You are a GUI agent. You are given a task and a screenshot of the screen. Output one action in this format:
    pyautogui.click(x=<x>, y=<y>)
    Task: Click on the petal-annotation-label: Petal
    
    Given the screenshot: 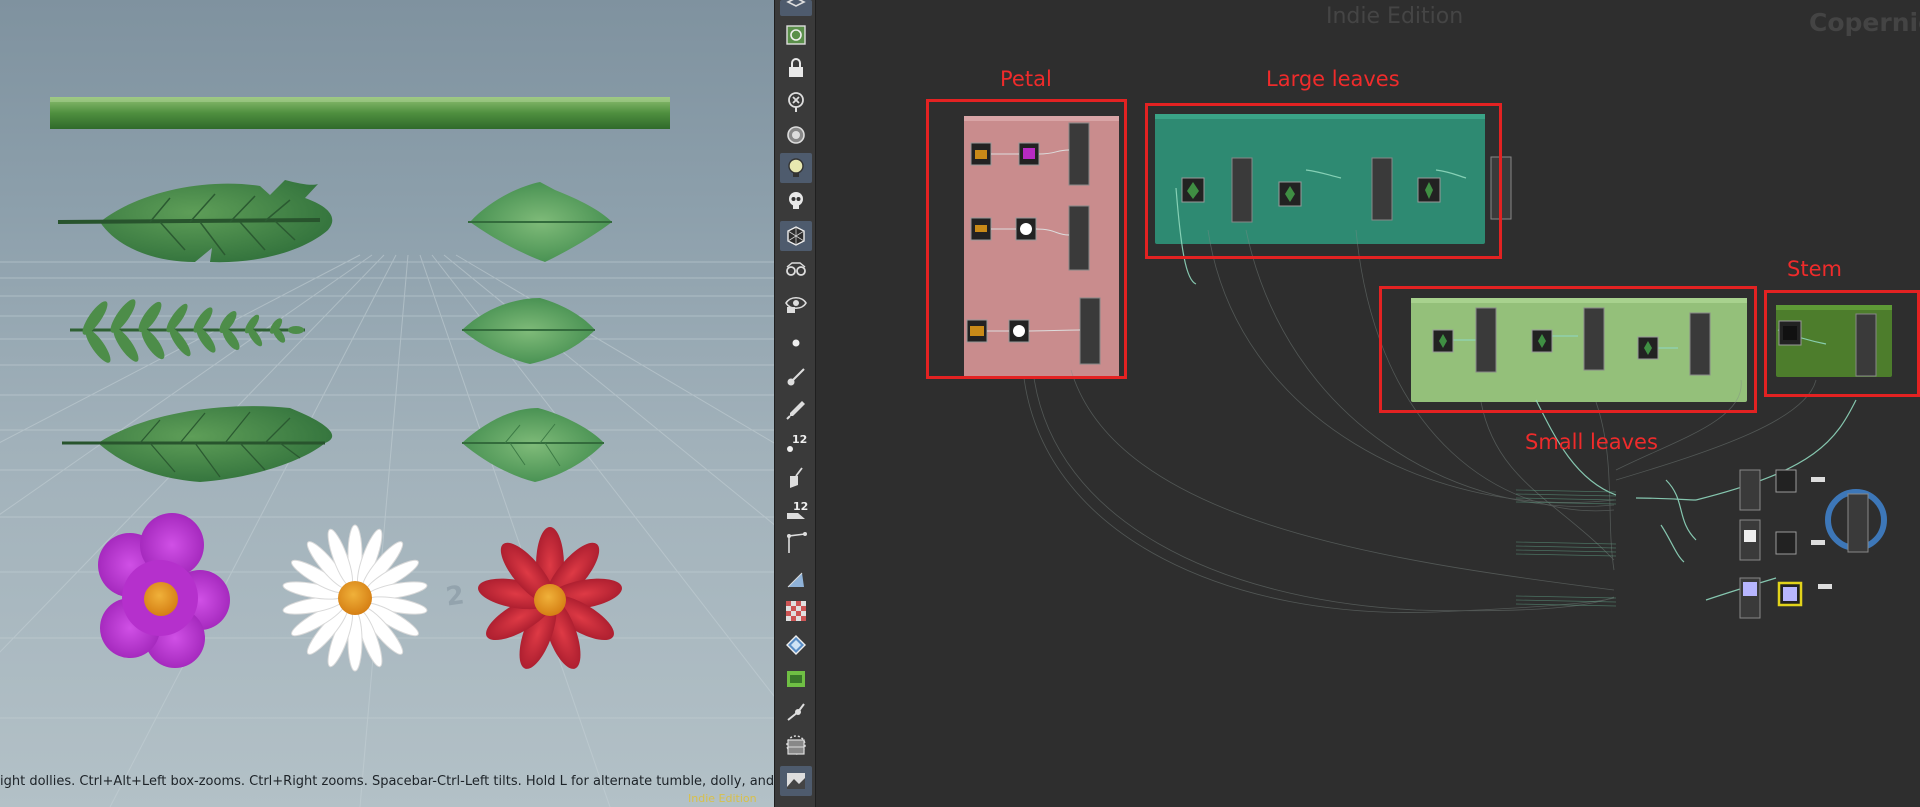 What is the action you would take?
    pyautogui.click(x=1026, y=79)
    